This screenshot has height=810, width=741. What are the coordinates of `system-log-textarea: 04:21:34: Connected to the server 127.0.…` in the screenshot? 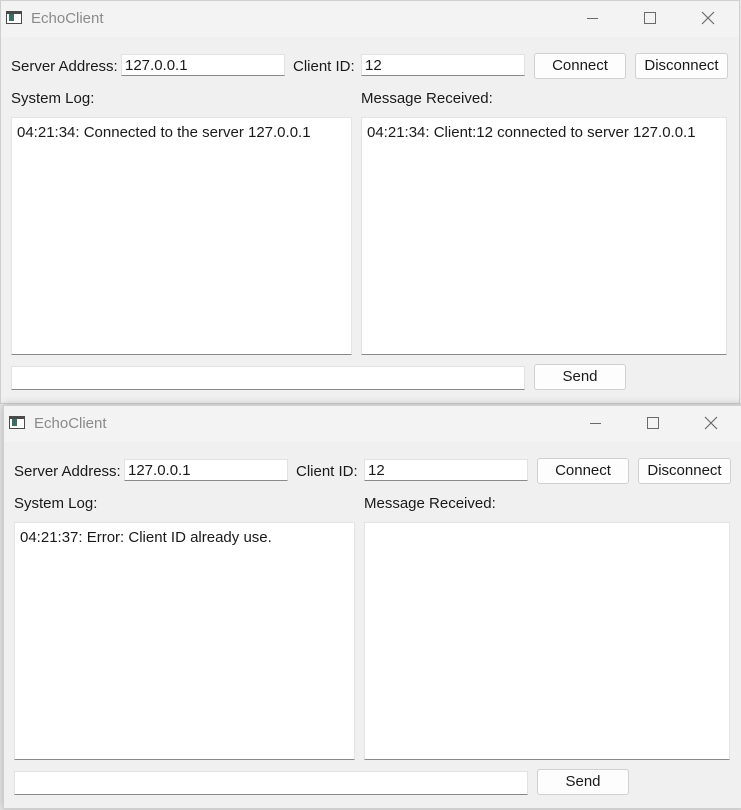 It's located at (181, 236).